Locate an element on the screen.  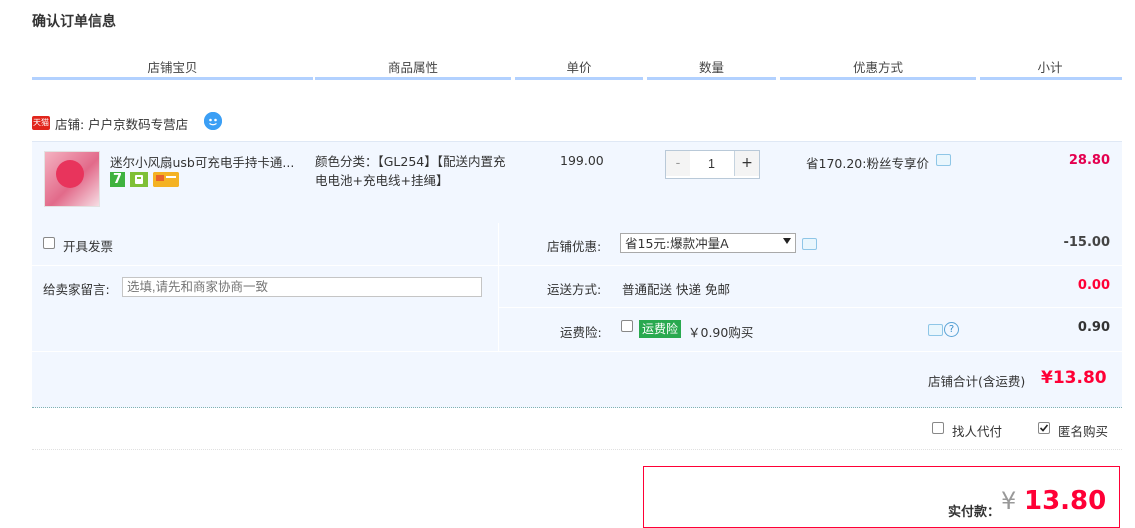
shop-discount-label: 店铺优惠: is located at coordinates (574, 246).